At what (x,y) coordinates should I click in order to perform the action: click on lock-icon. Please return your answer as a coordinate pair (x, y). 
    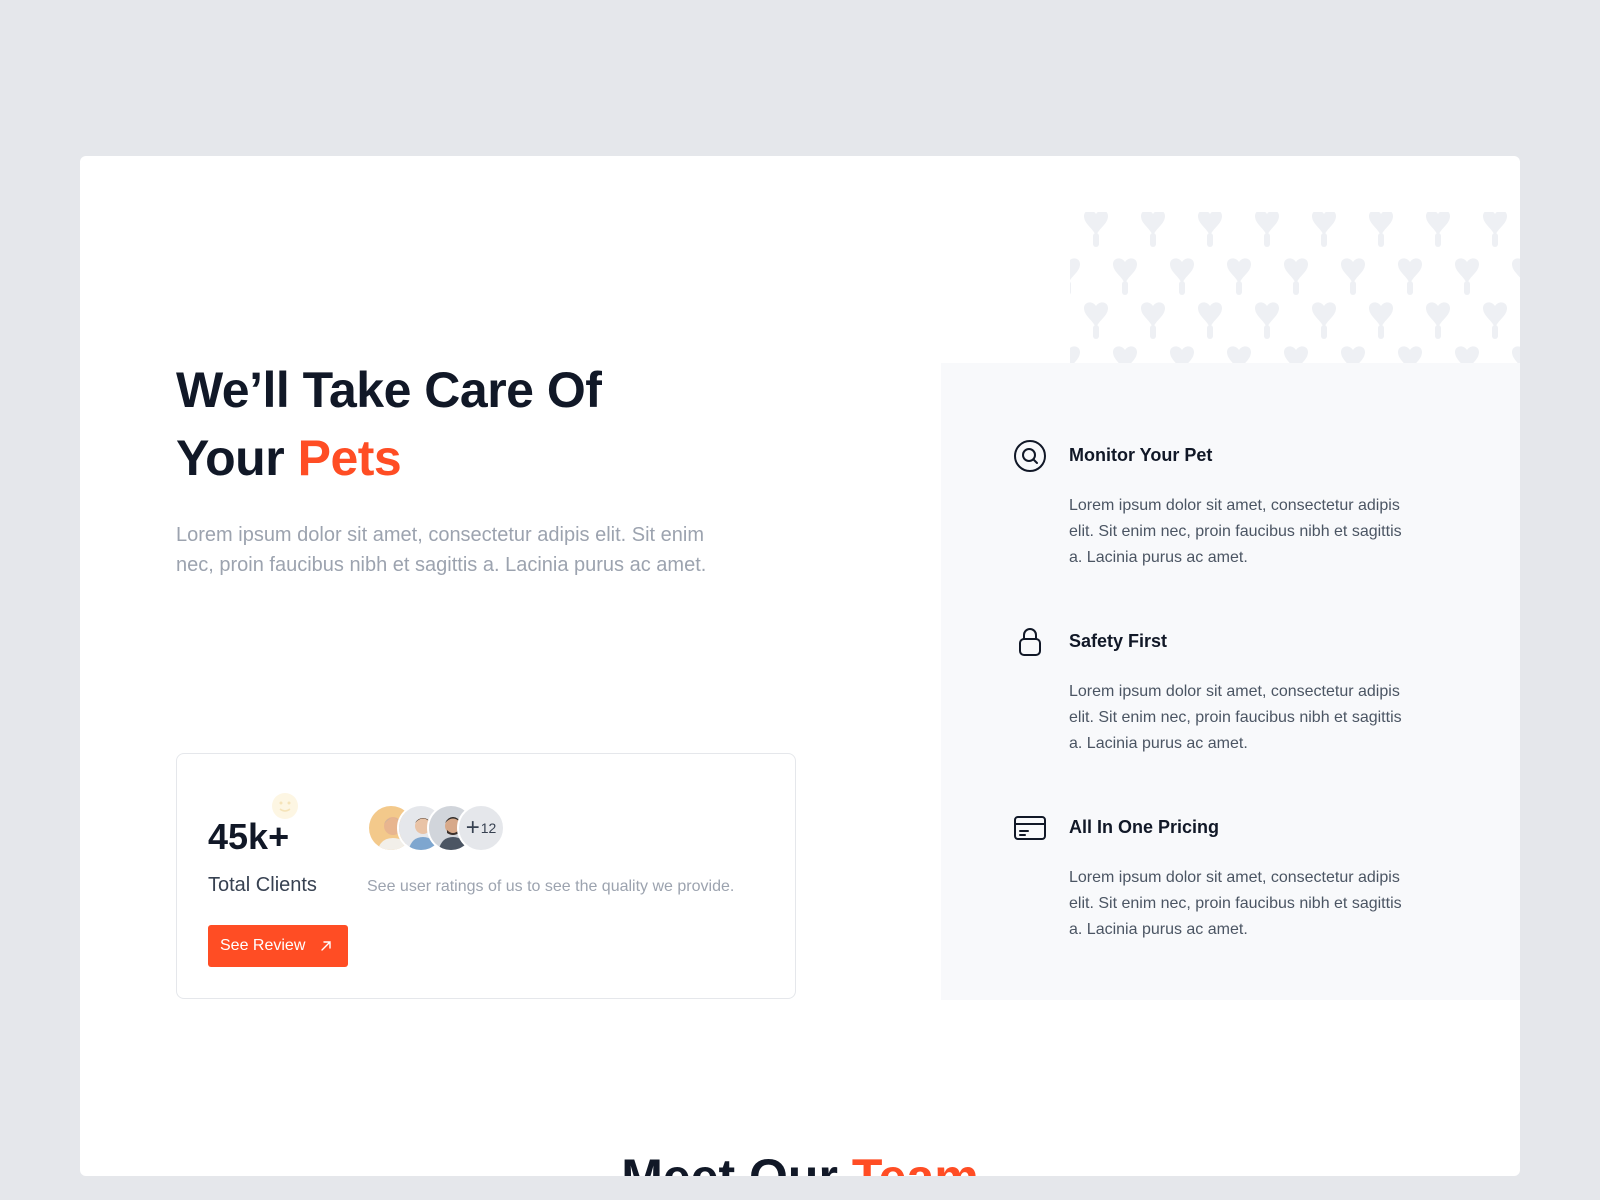
    Looking at the image, I should click on (1030, 642).